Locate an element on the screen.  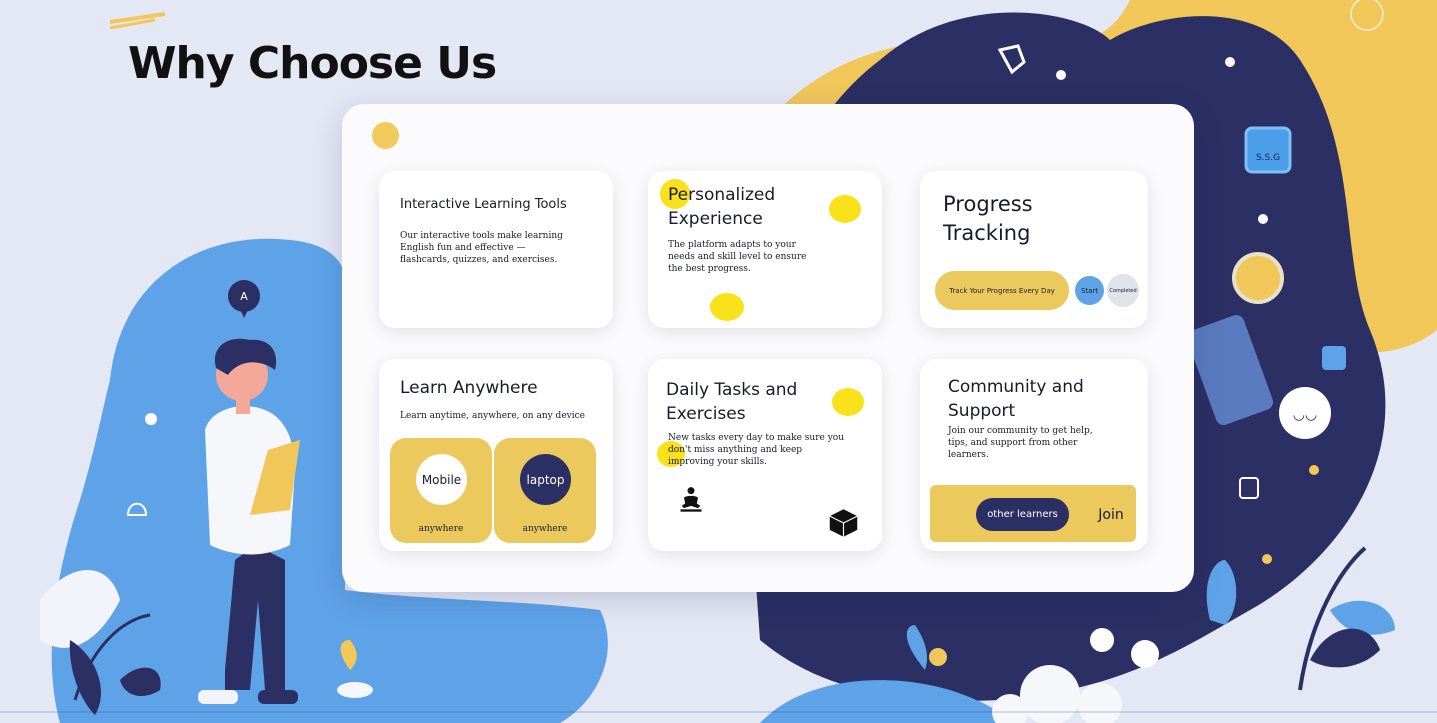
start-button: Start is located at coordinates (1089, 290).